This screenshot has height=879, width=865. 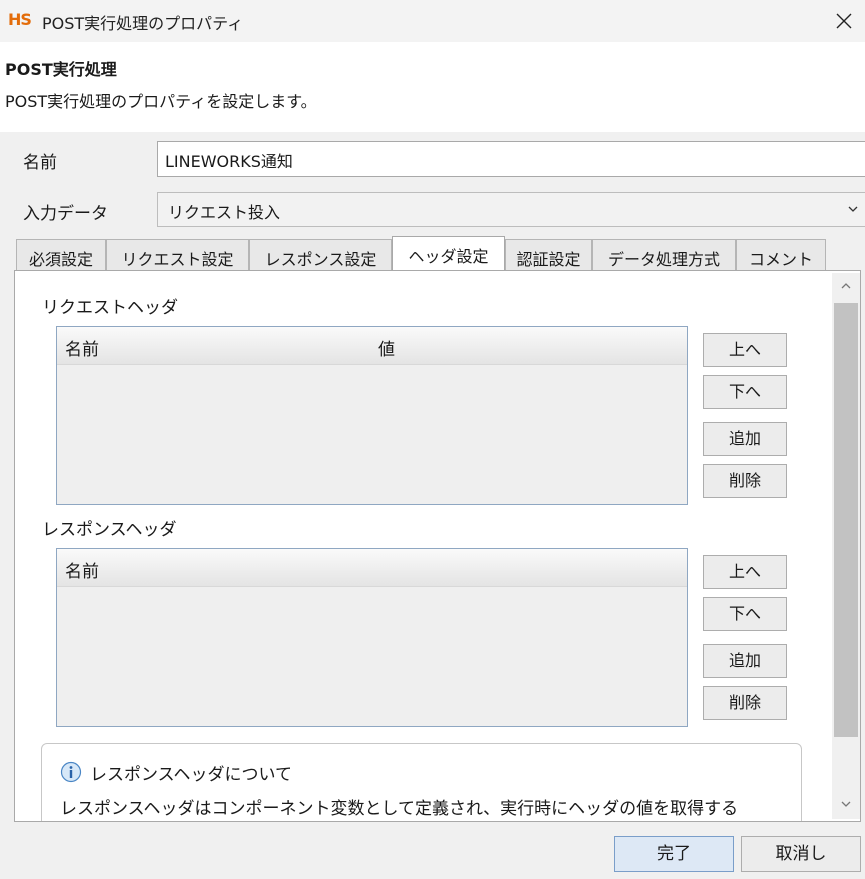 I want to click on response-header-label: レスポンスヘッダ, so click(x=109, y=530).